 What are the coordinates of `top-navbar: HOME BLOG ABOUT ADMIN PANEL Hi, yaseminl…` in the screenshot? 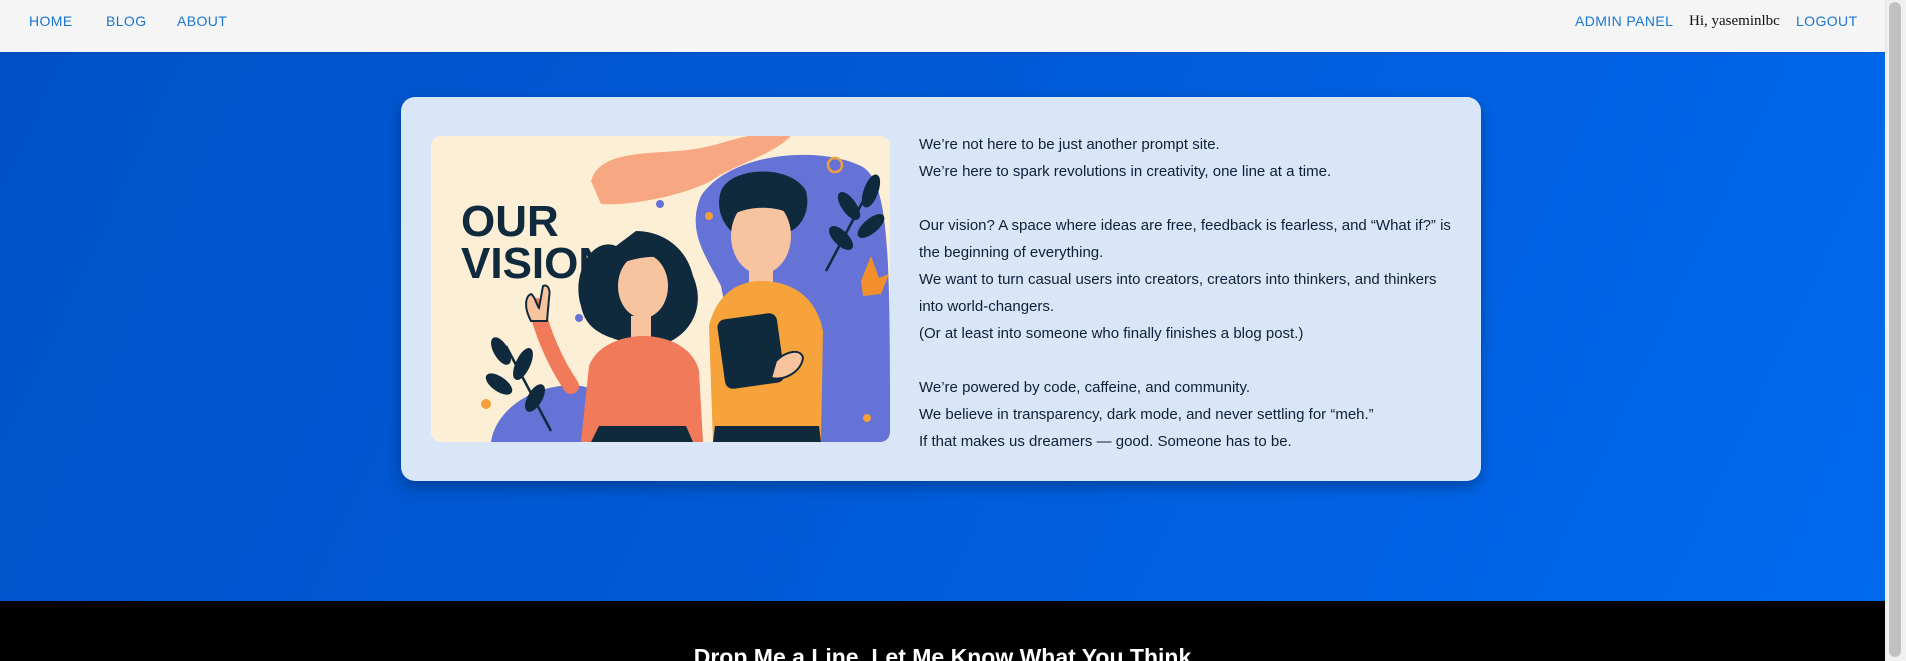 It's located at (942, 26).